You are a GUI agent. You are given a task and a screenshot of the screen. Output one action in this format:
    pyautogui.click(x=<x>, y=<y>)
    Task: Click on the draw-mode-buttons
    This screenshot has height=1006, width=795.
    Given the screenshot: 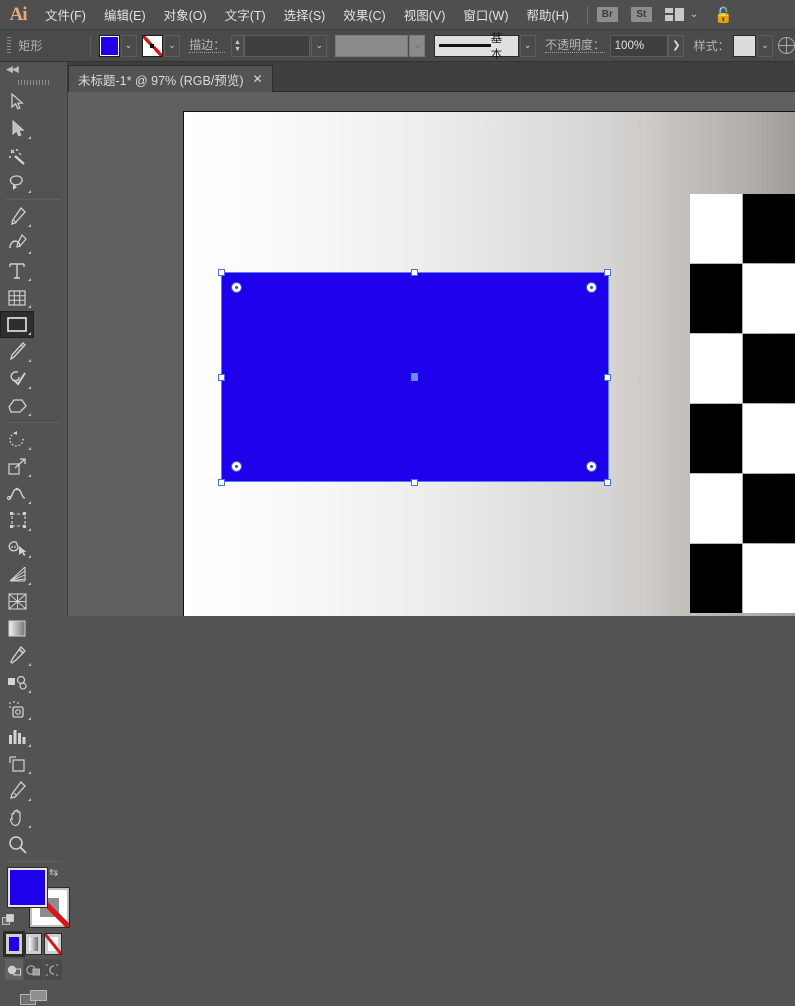 What is the action you would take?
    pyautogui.click(x=33, y=967)
    